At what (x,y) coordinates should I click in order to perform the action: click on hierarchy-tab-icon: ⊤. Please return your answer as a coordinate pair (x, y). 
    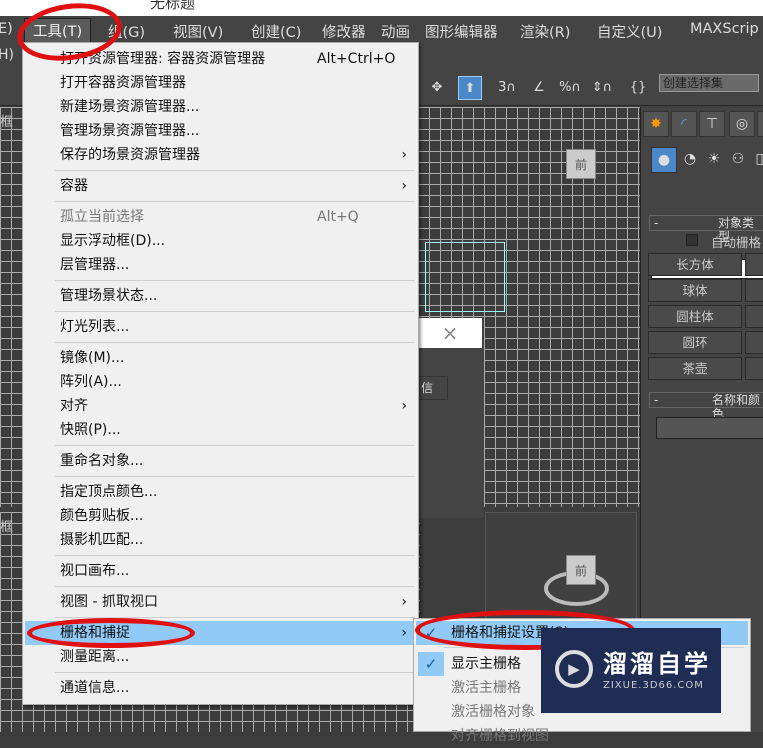
    Looking at the image, I should click on (712, 124).